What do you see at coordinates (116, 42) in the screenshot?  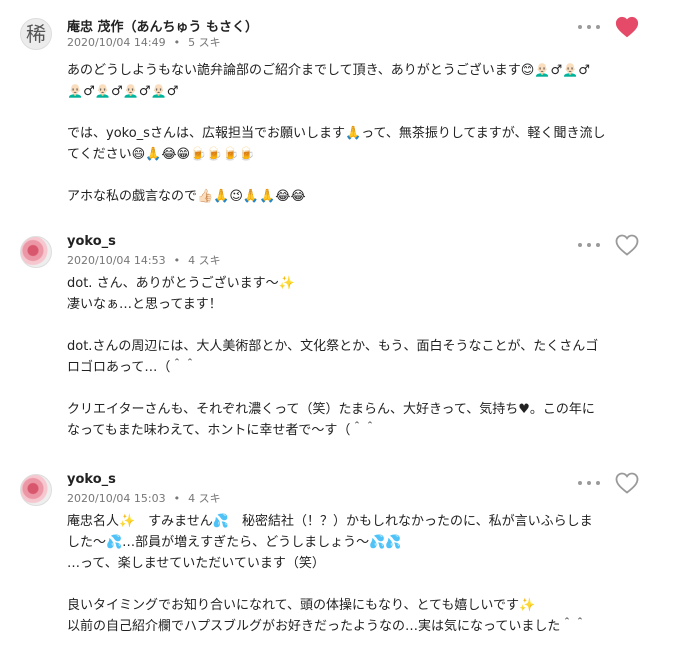 I see `comment-date: 2020/10/04 14:49` at bounding box center [116, 42].